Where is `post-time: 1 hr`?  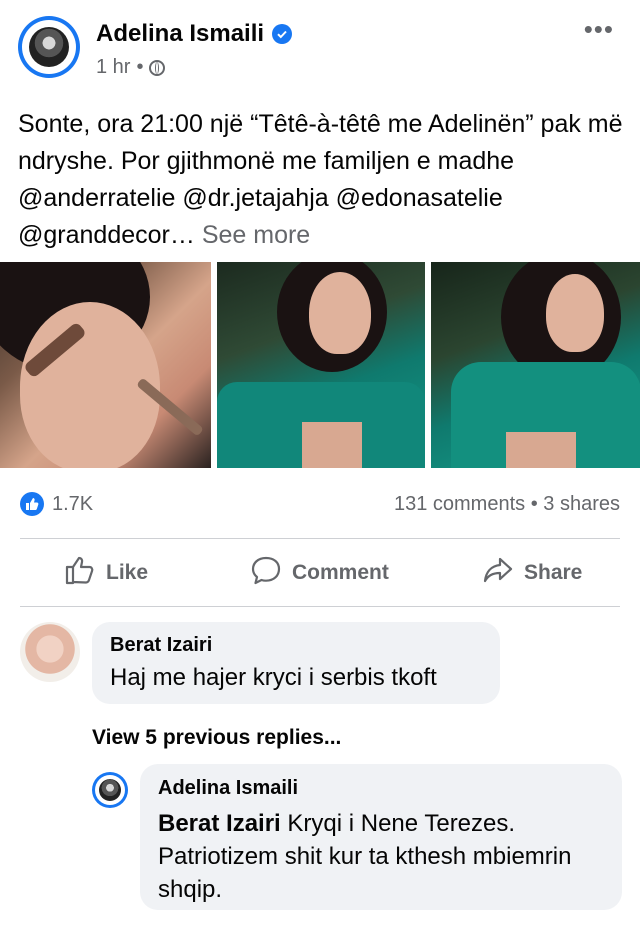
post-time: 1 hr is located at coordinates (113, 67).